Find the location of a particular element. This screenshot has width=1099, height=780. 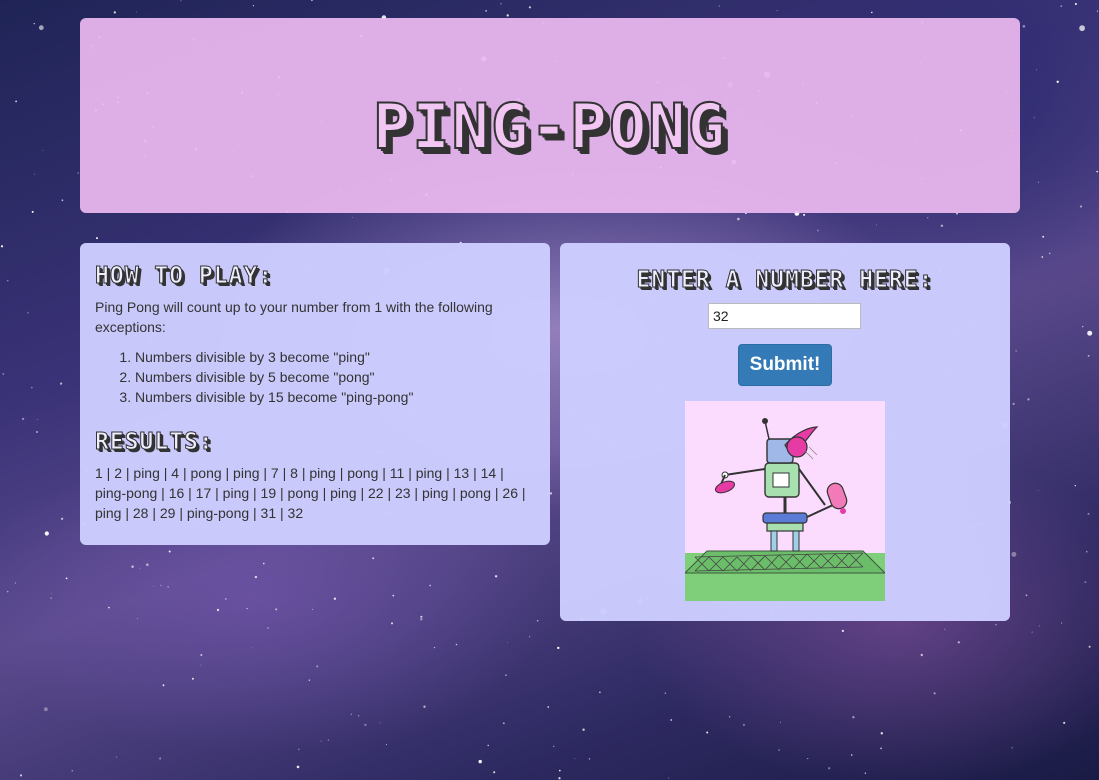

number-input is located at coordinates (784, 316).